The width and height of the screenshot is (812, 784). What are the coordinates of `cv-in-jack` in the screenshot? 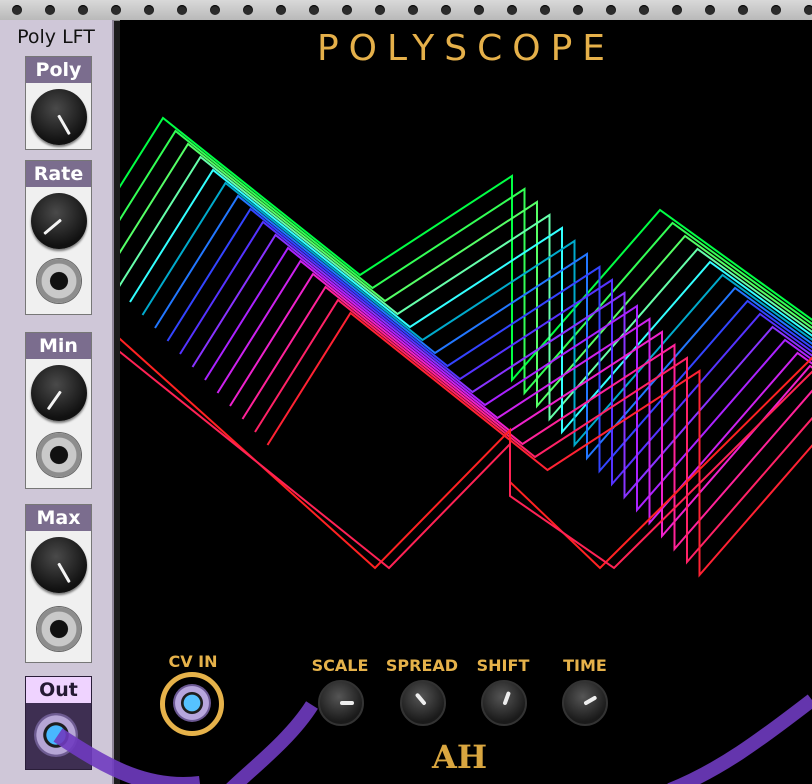 It's located at (192, 703).